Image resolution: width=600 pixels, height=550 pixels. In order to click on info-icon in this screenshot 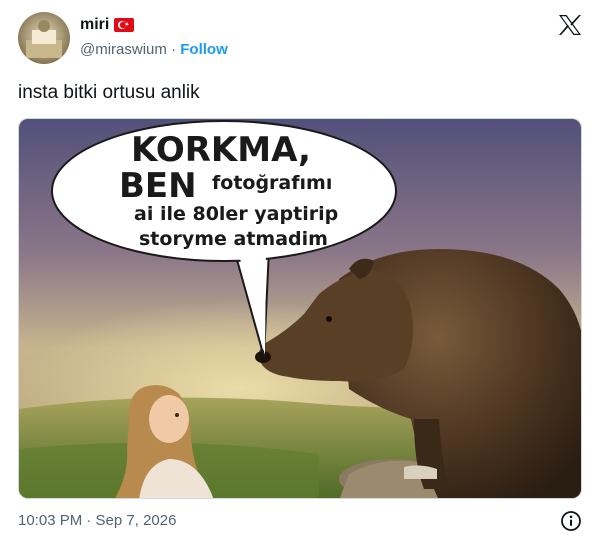, I will do `click(571, 523)`.